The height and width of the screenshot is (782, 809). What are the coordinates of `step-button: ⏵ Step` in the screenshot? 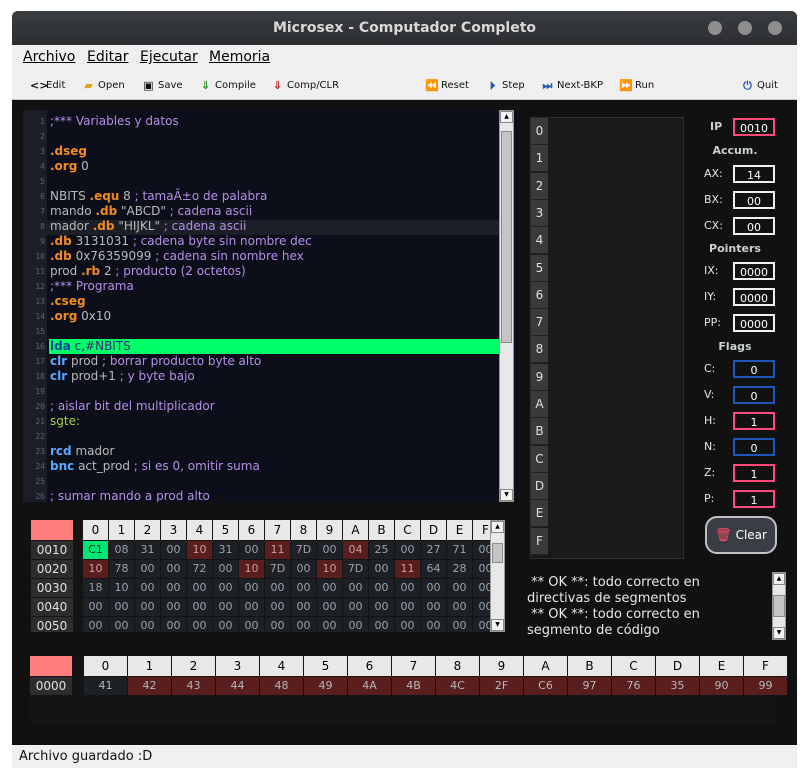 It's located at (505, 85).